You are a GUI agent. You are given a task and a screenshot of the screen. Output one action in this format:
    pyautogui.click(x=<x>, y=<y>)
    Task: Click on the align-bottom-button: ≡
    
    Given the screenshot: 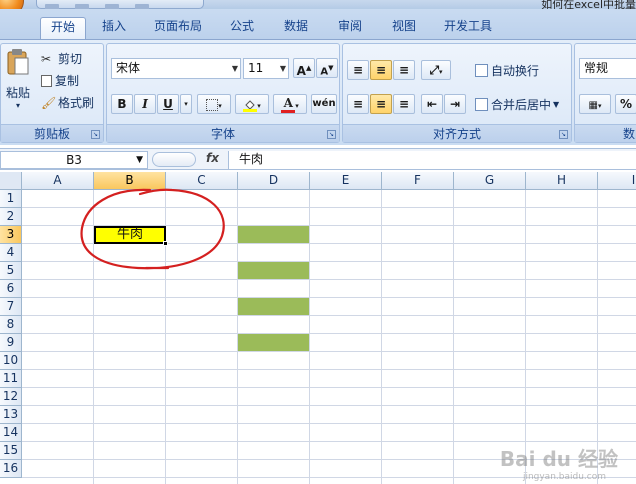 What is the action you would take?
    pyautogui.click(x=404, y=70)
    